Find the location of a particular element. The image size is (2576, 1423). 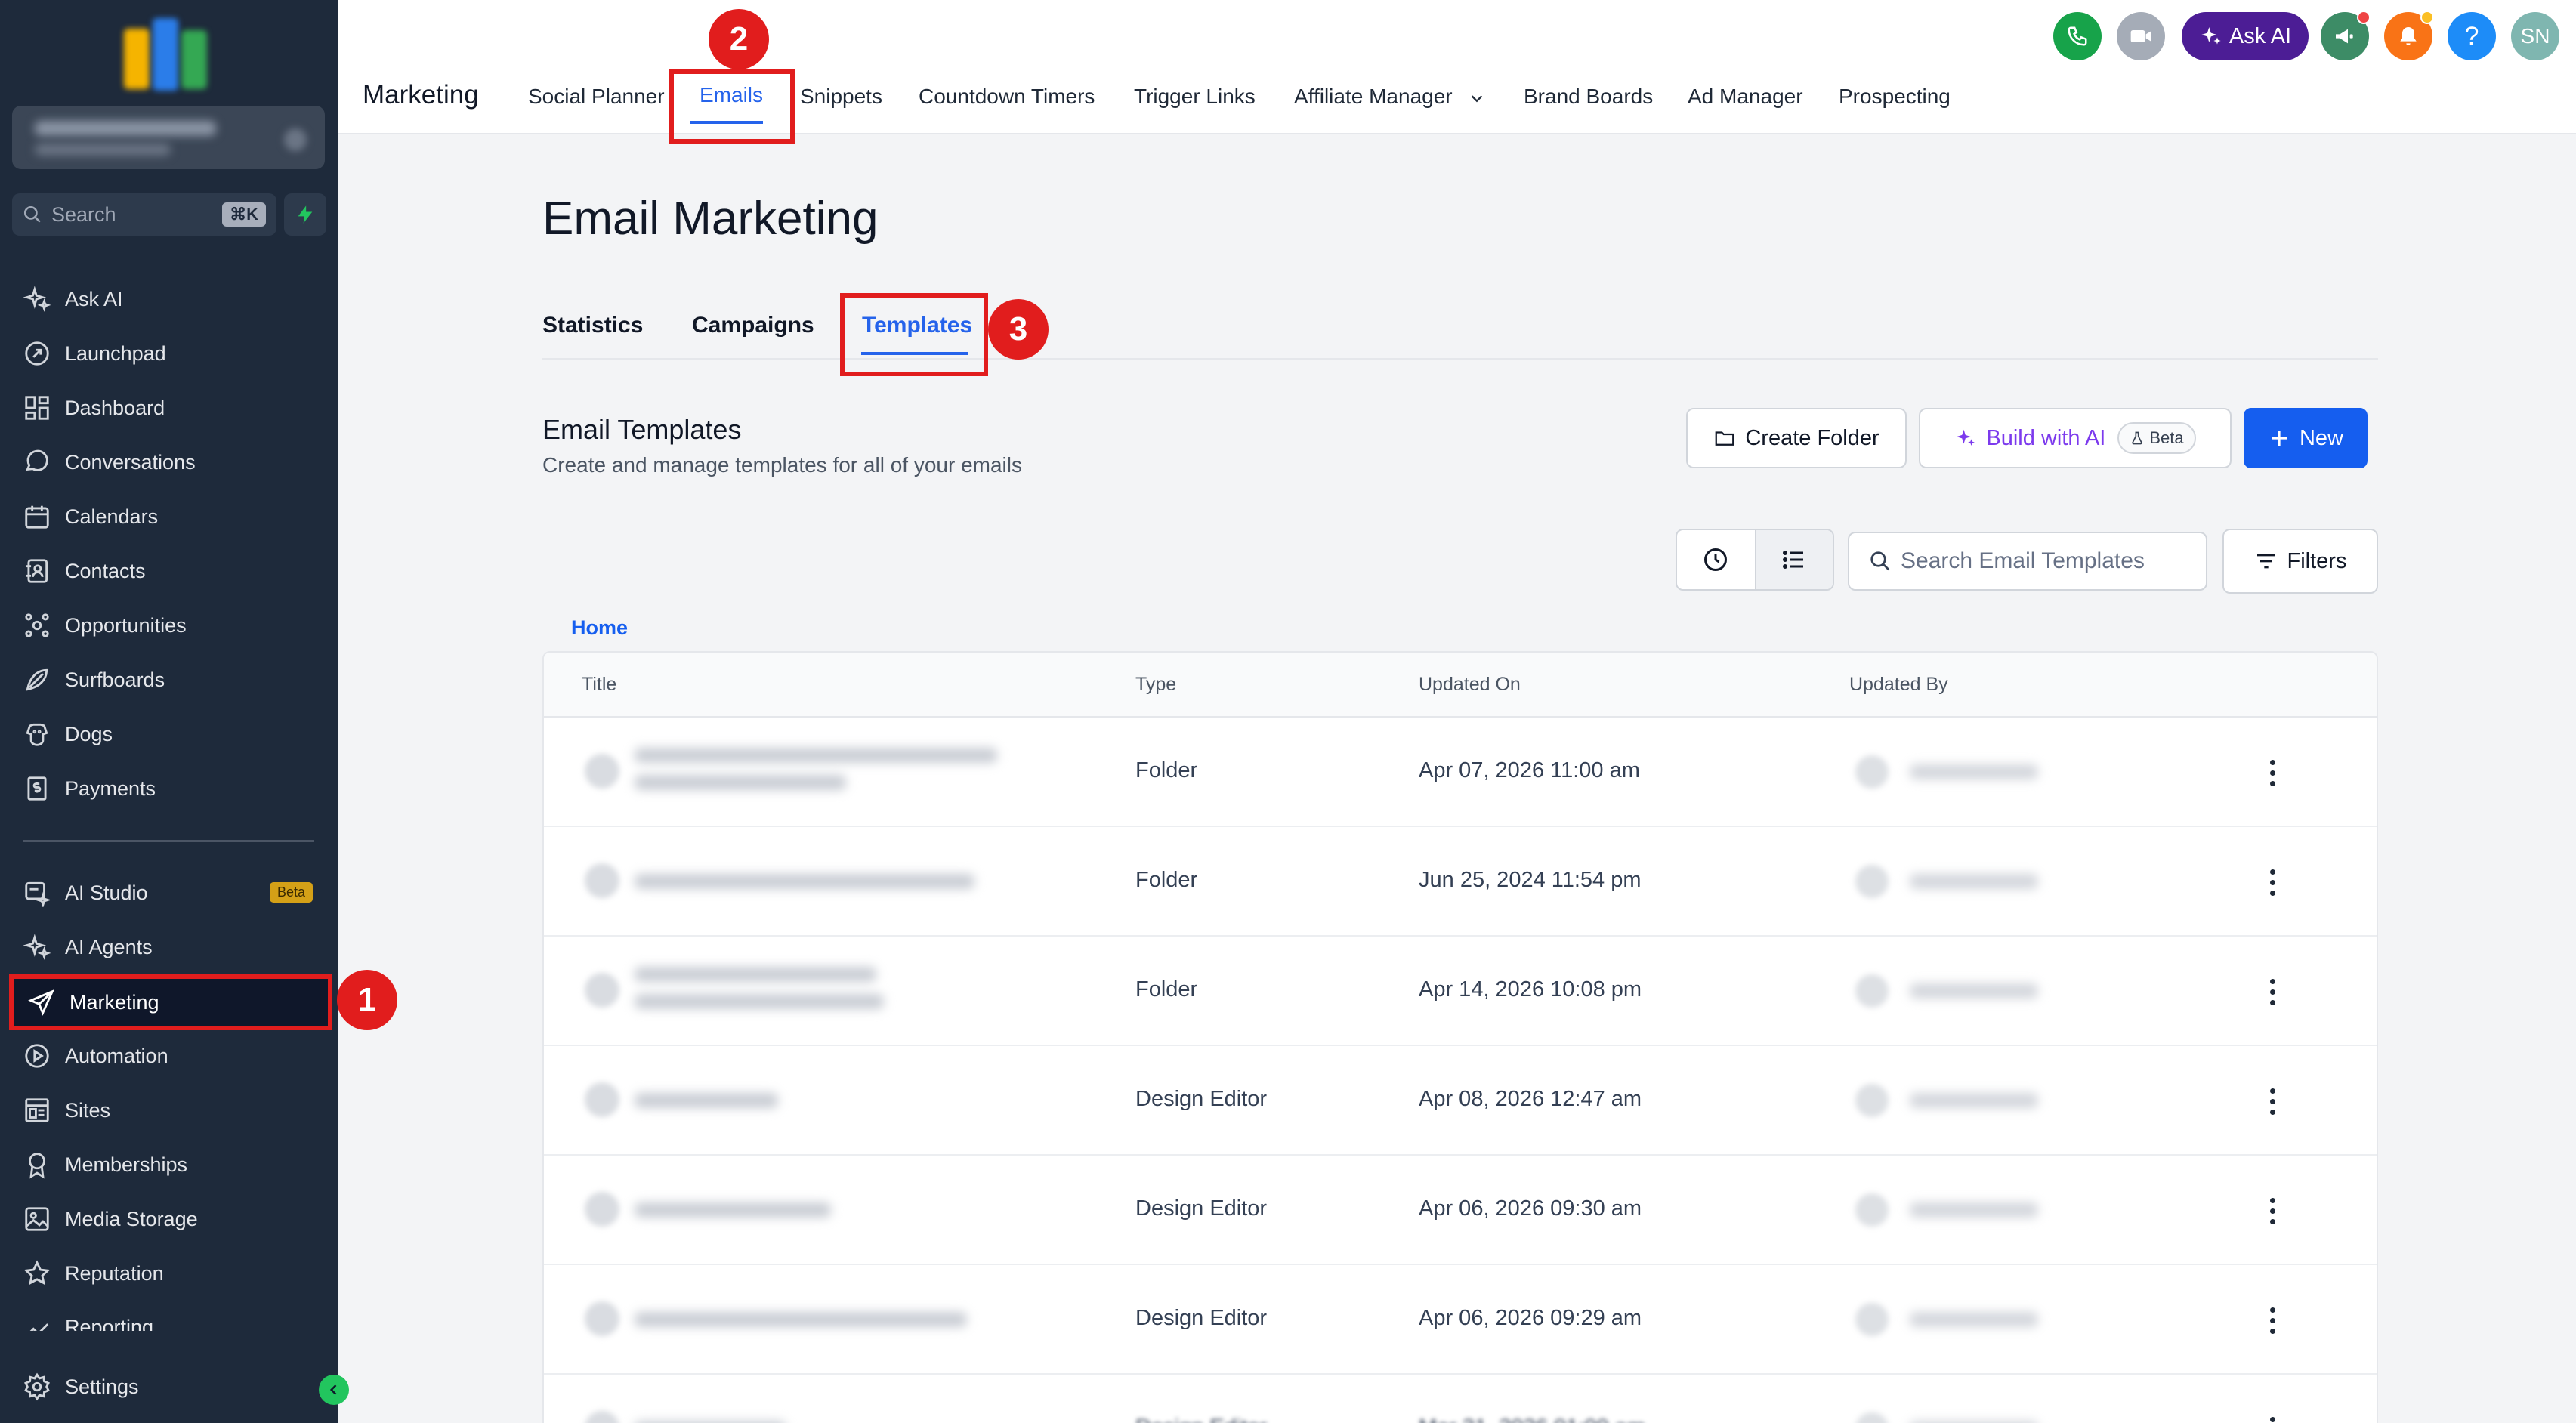

recent-view-button is located at coordinates (1716, 559).